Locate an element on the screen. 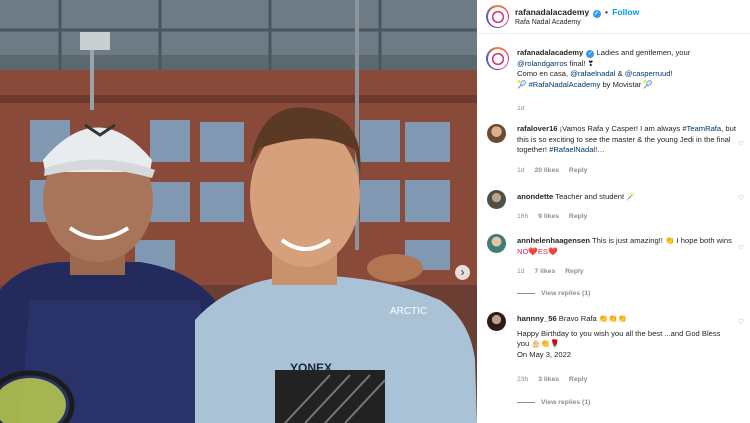 The height and width of the screenshot is (423, 750). mention-rolandgarros: @rolandgarros is located at coordinates (542, 63).